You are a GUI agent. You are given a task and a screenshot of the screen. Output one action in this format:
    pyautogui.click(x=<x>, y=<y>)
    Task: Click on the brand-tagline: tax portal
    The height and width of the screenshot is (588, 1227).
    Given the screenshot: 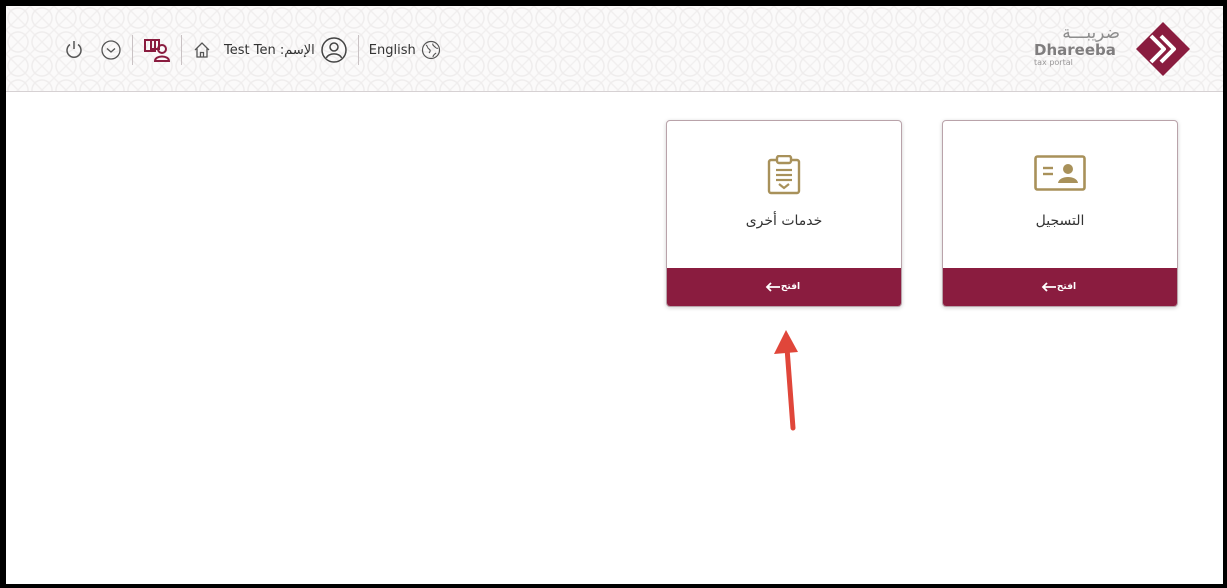 What is the action you would take?
    pyautogui.click(x=1053, y=62)
    